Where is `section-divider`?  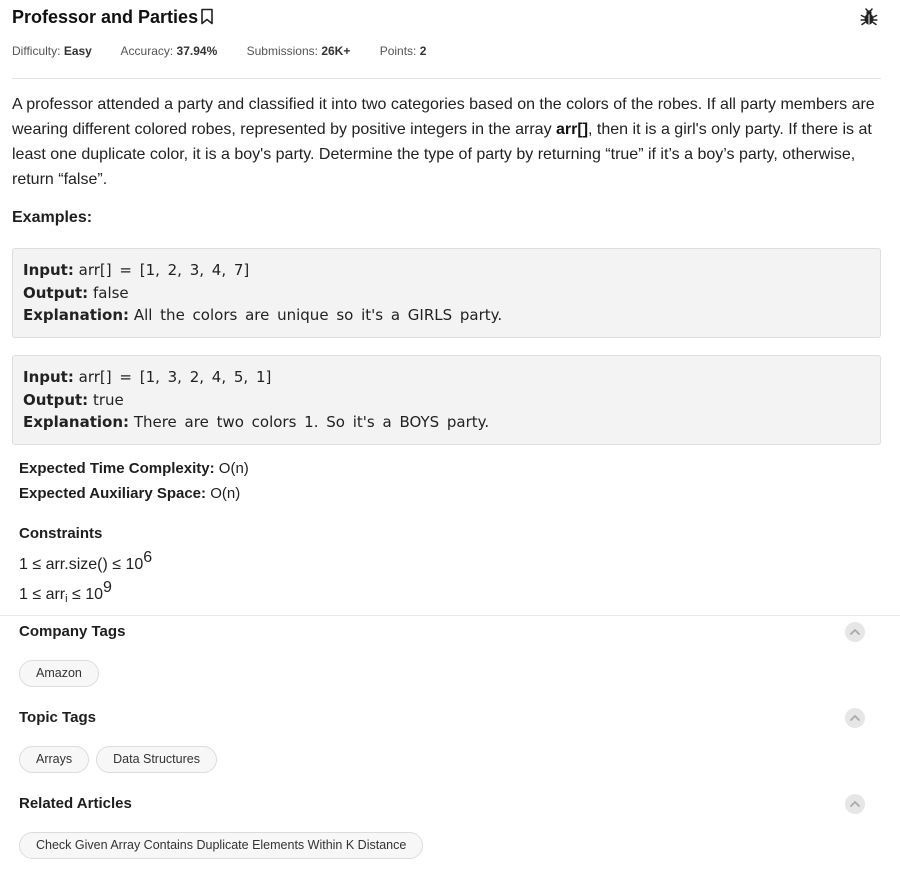 section-divider is located at coordinates (450, 615).